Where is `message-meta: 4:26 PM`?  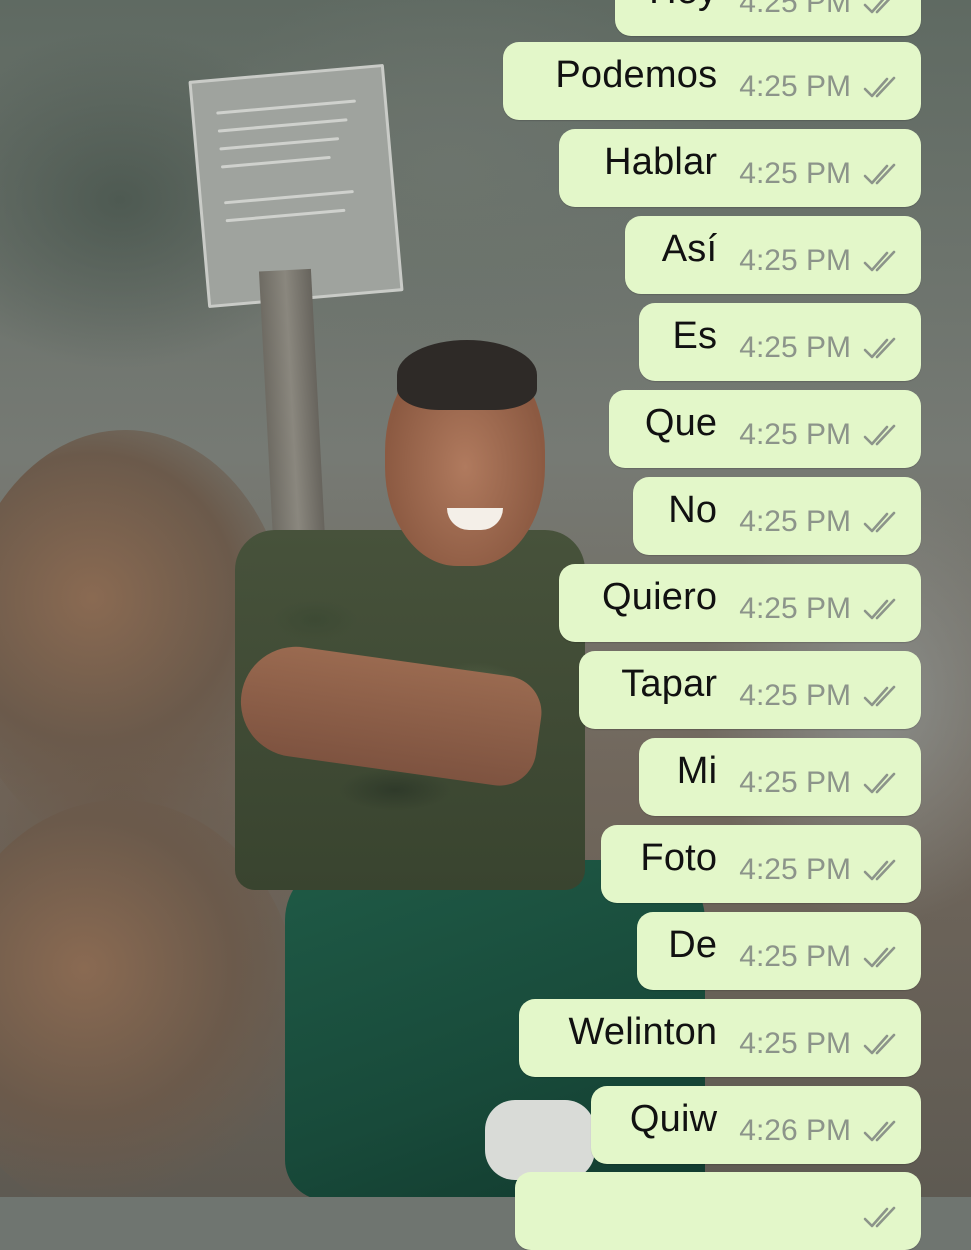 message-meta: 4:26 PM is located at coordinates (820, 1131).